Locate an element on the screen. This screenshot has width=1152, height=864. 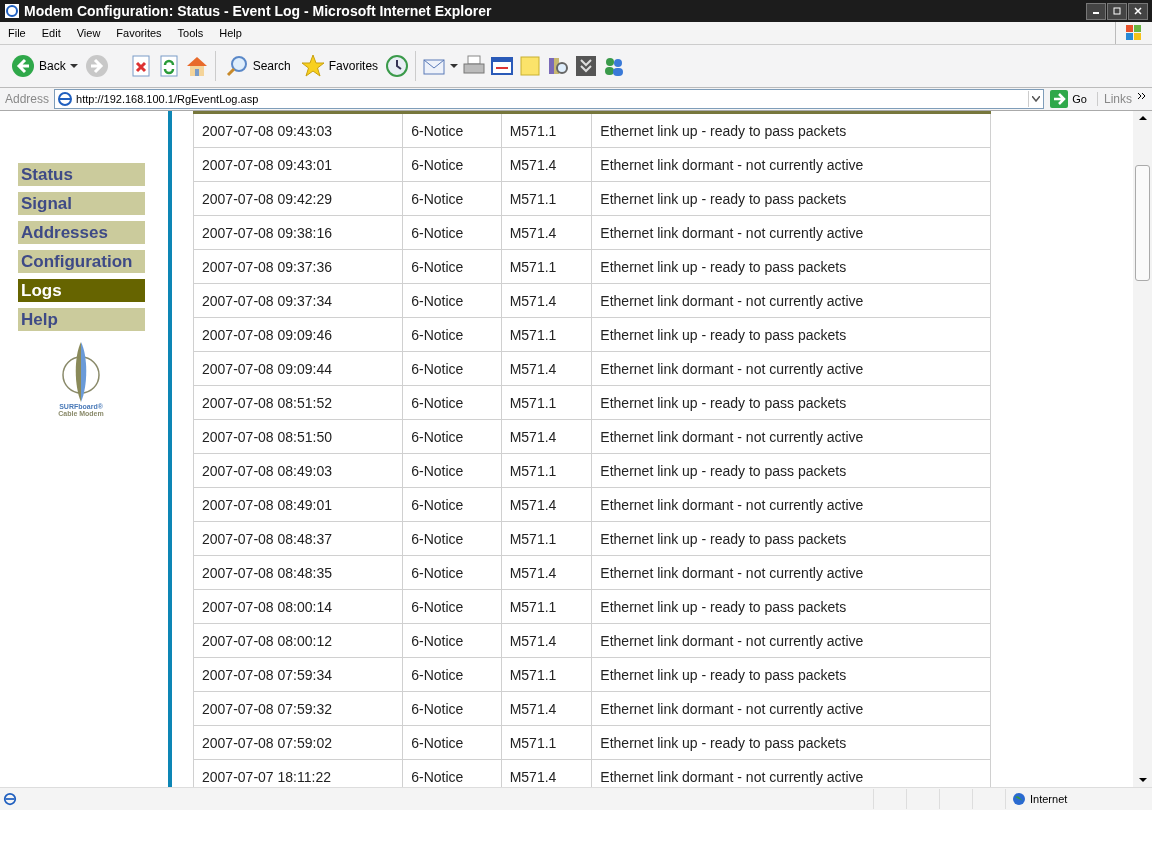
table-cell: 2007-07-08 08:48:35 is located at coordinates (298, 572).